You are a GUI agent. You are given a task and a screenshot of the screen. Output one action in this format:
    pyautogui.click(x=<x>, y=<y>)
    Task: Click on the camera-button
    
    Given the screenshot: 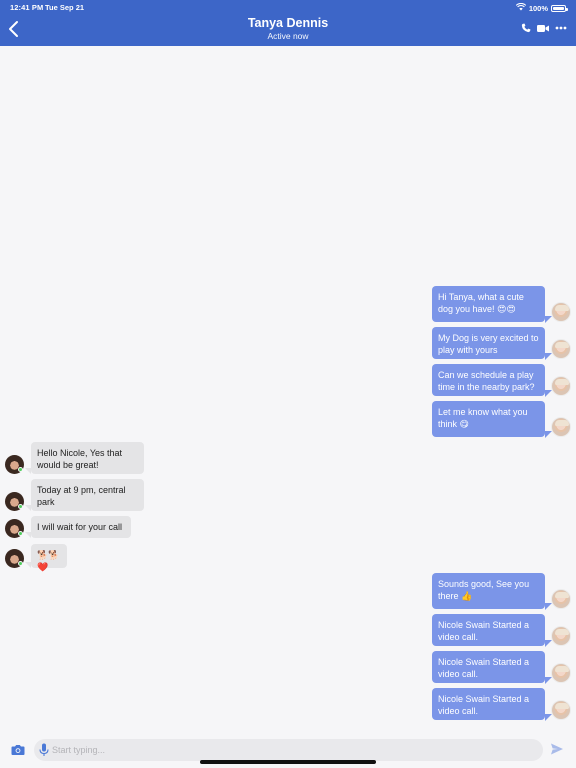 What is the action you would take?
    pyautogui.click(x=18, y=749)
    